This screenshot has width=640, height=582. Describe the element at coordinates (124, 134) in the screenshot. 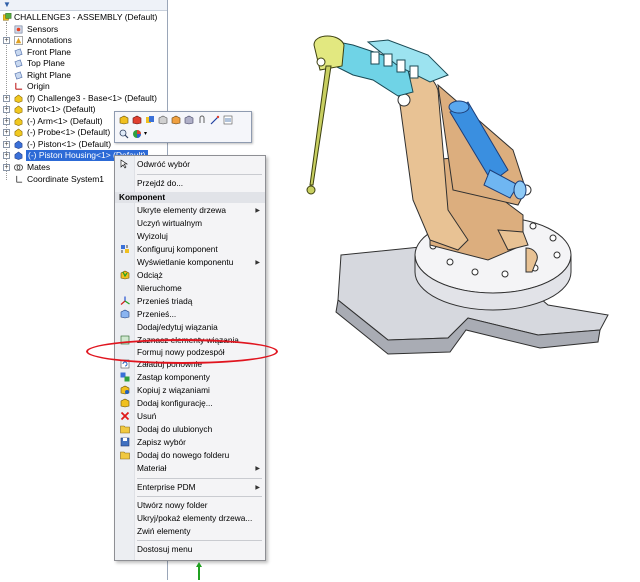

I see `zoom-to-selection-icon` at that location.